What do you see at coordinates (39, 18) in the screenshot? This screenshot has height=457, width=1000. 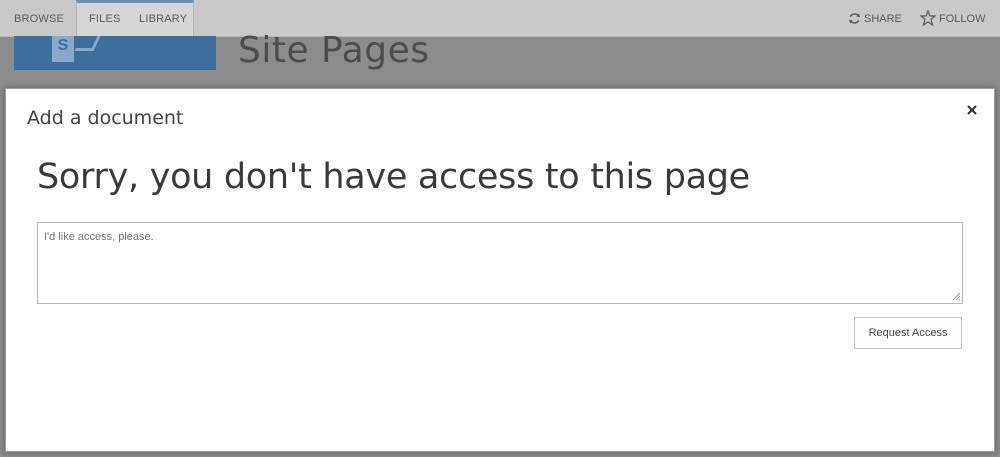 I see `tab-browse: BROWSE` at bounding box center [39, 18].